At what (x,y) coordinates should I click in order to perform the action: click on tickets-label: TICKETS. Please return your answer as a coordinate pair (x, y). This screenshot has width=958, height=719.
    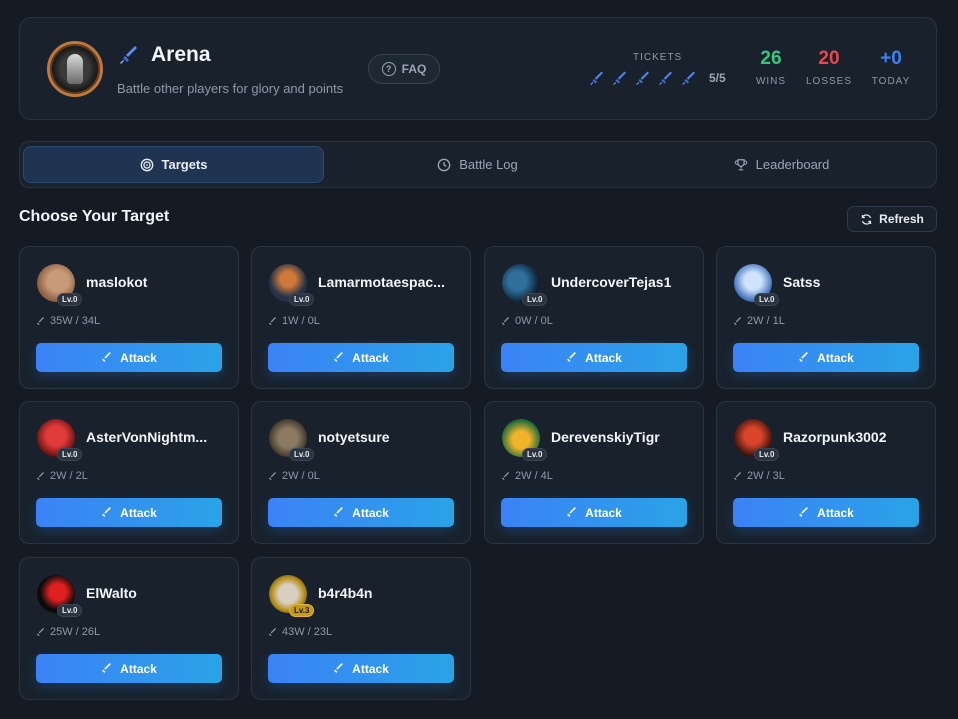
    Looking at the image, I should click on (658, 57).